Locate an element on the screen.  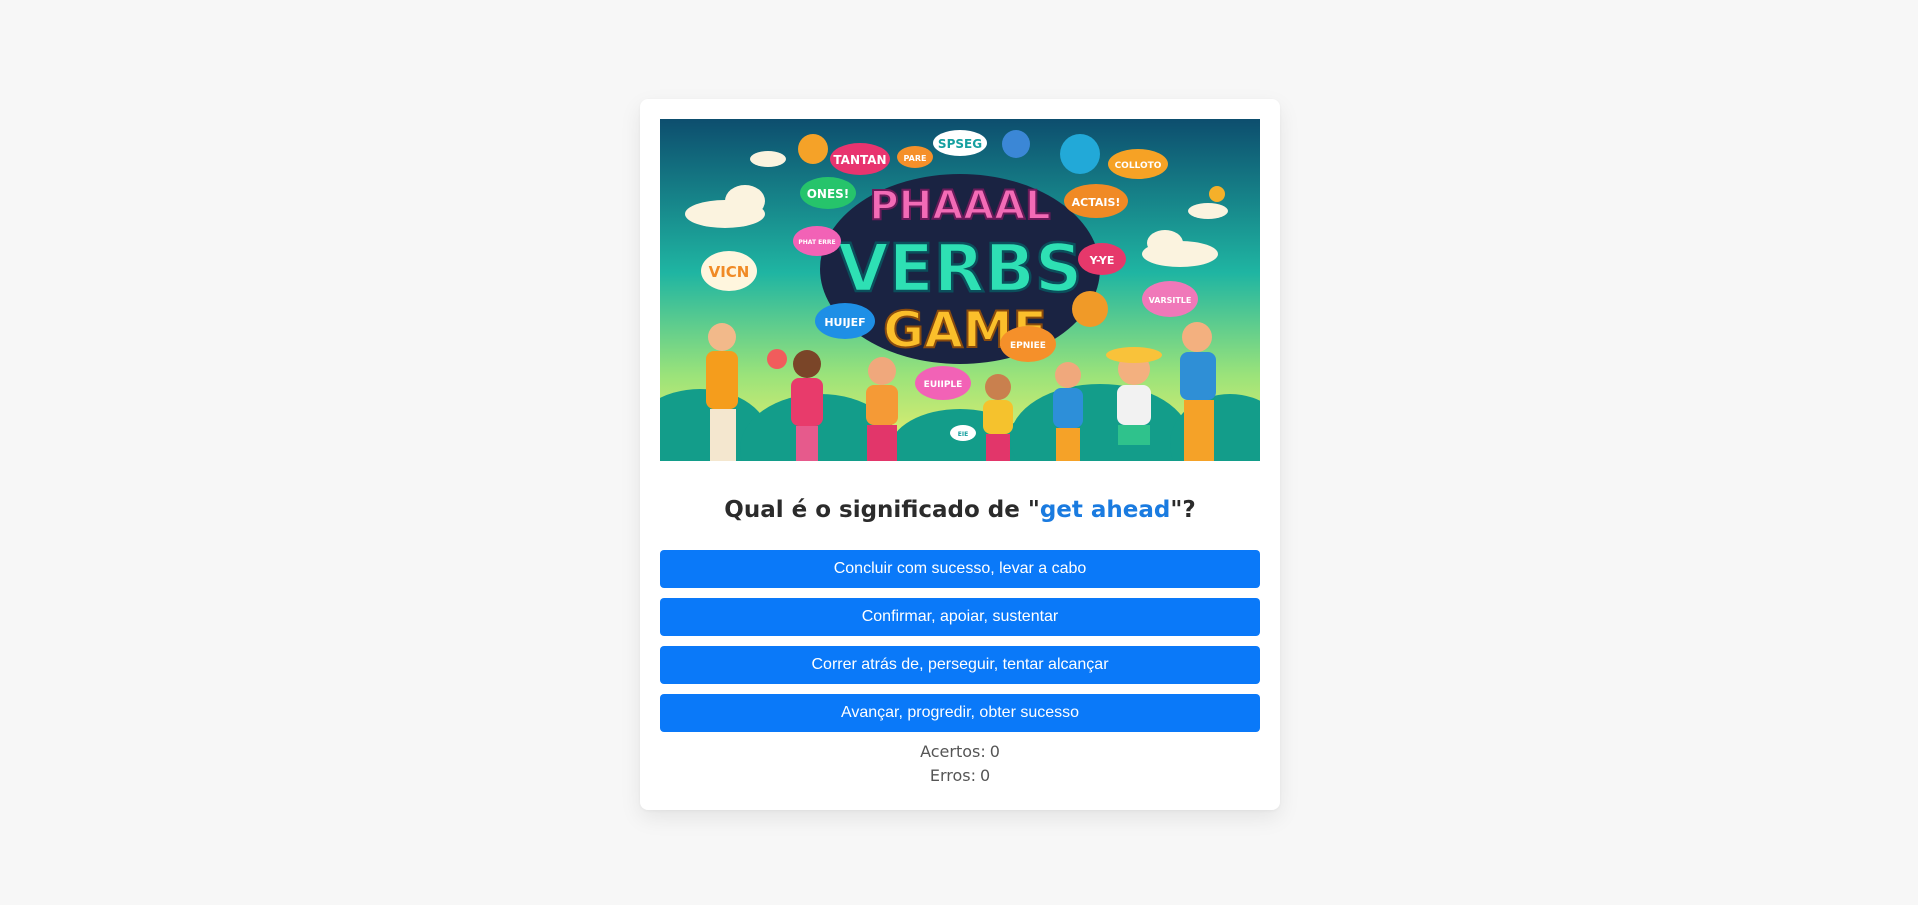
speech-bubble: VARSITLE is located at coordinates (1170, 299).